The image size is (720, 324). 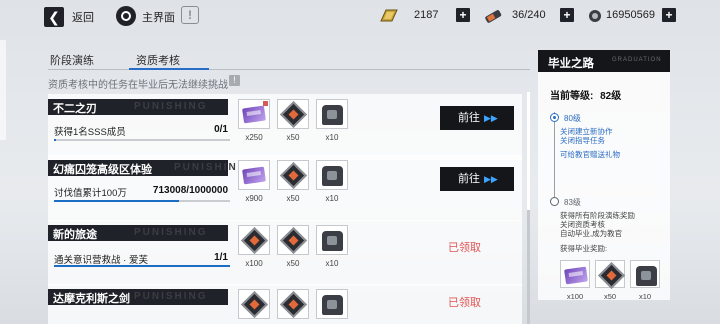 What do you see at coordinates (83, 17) in the screenshot?
I see `back-label: 返回` at bounding box center [83, 17].